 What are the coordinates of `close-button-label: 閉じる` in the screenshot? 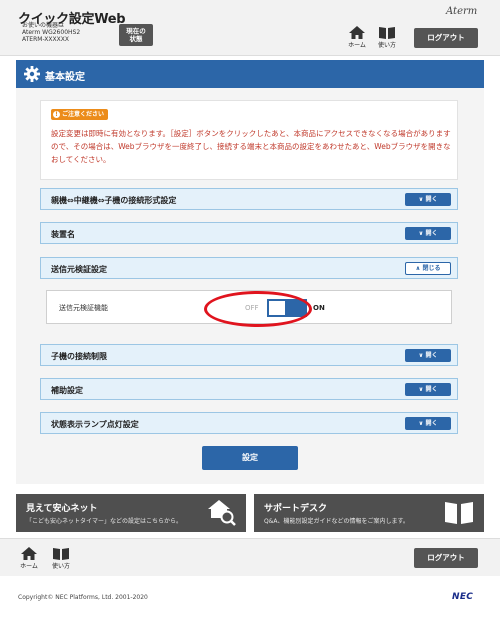 It's located at (431, 268).